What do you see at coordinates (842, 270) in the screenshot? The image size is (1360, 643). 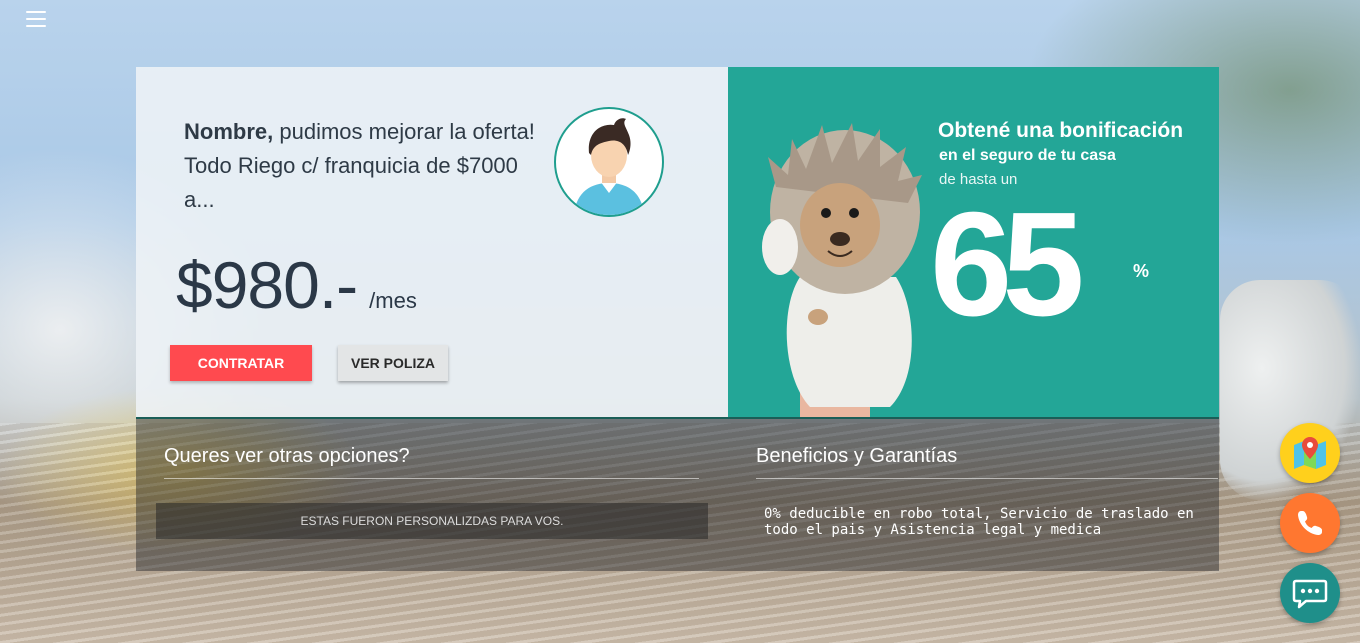 I see `hedgehog-puppet-image` at bounding box center [842, 270].